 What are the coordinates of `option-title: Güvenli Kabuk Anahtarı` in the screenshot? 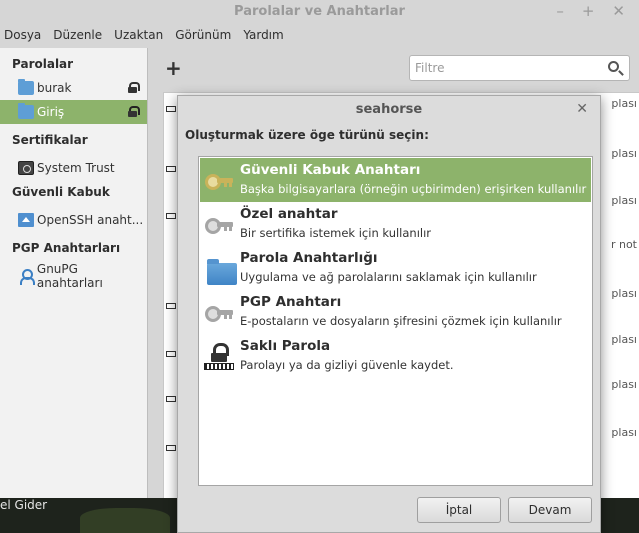 It's located at (330, 170).